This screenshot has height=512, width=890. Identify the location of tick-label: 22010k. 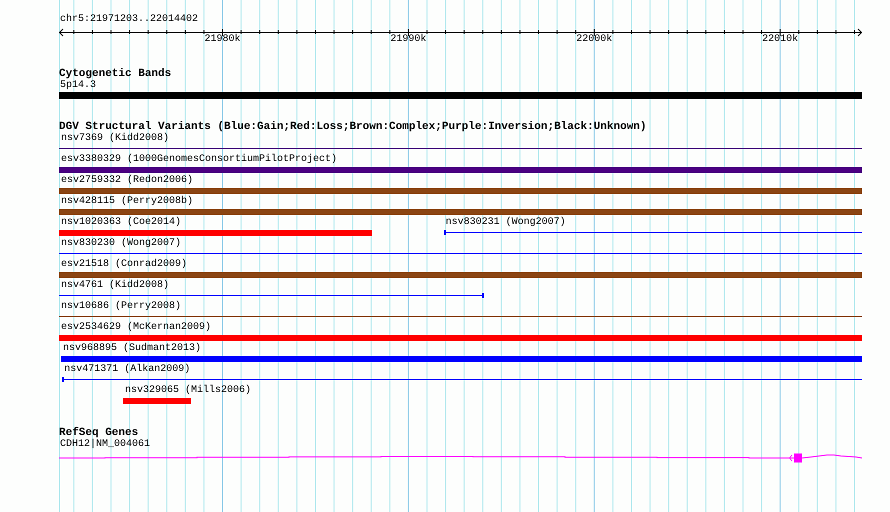
(780, 40).